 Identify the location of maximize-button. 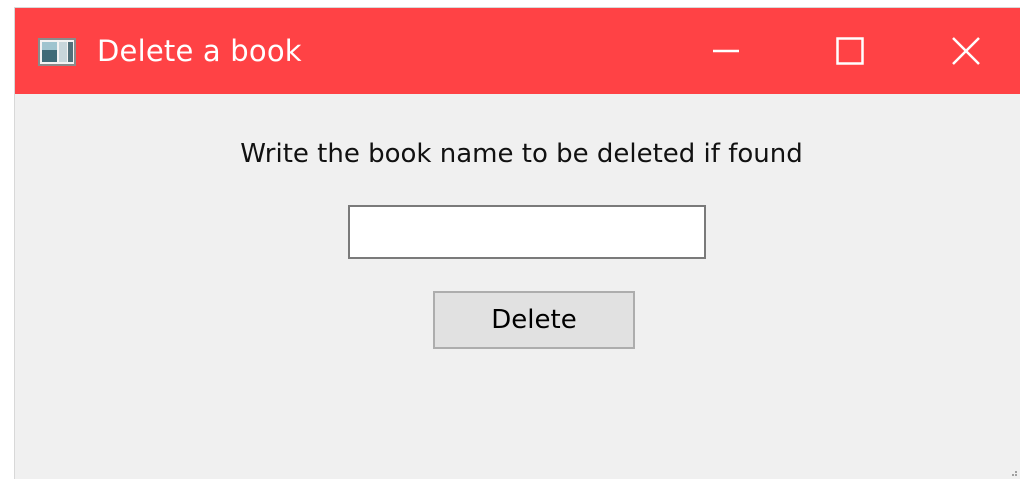
(850, 51).